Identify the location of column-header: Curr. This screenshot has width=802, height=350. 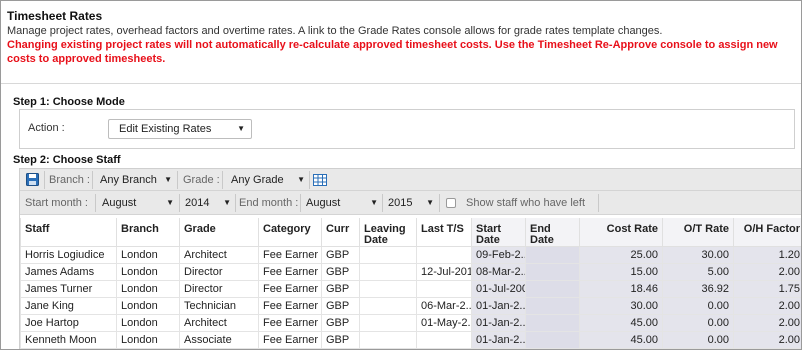
(340, 232).